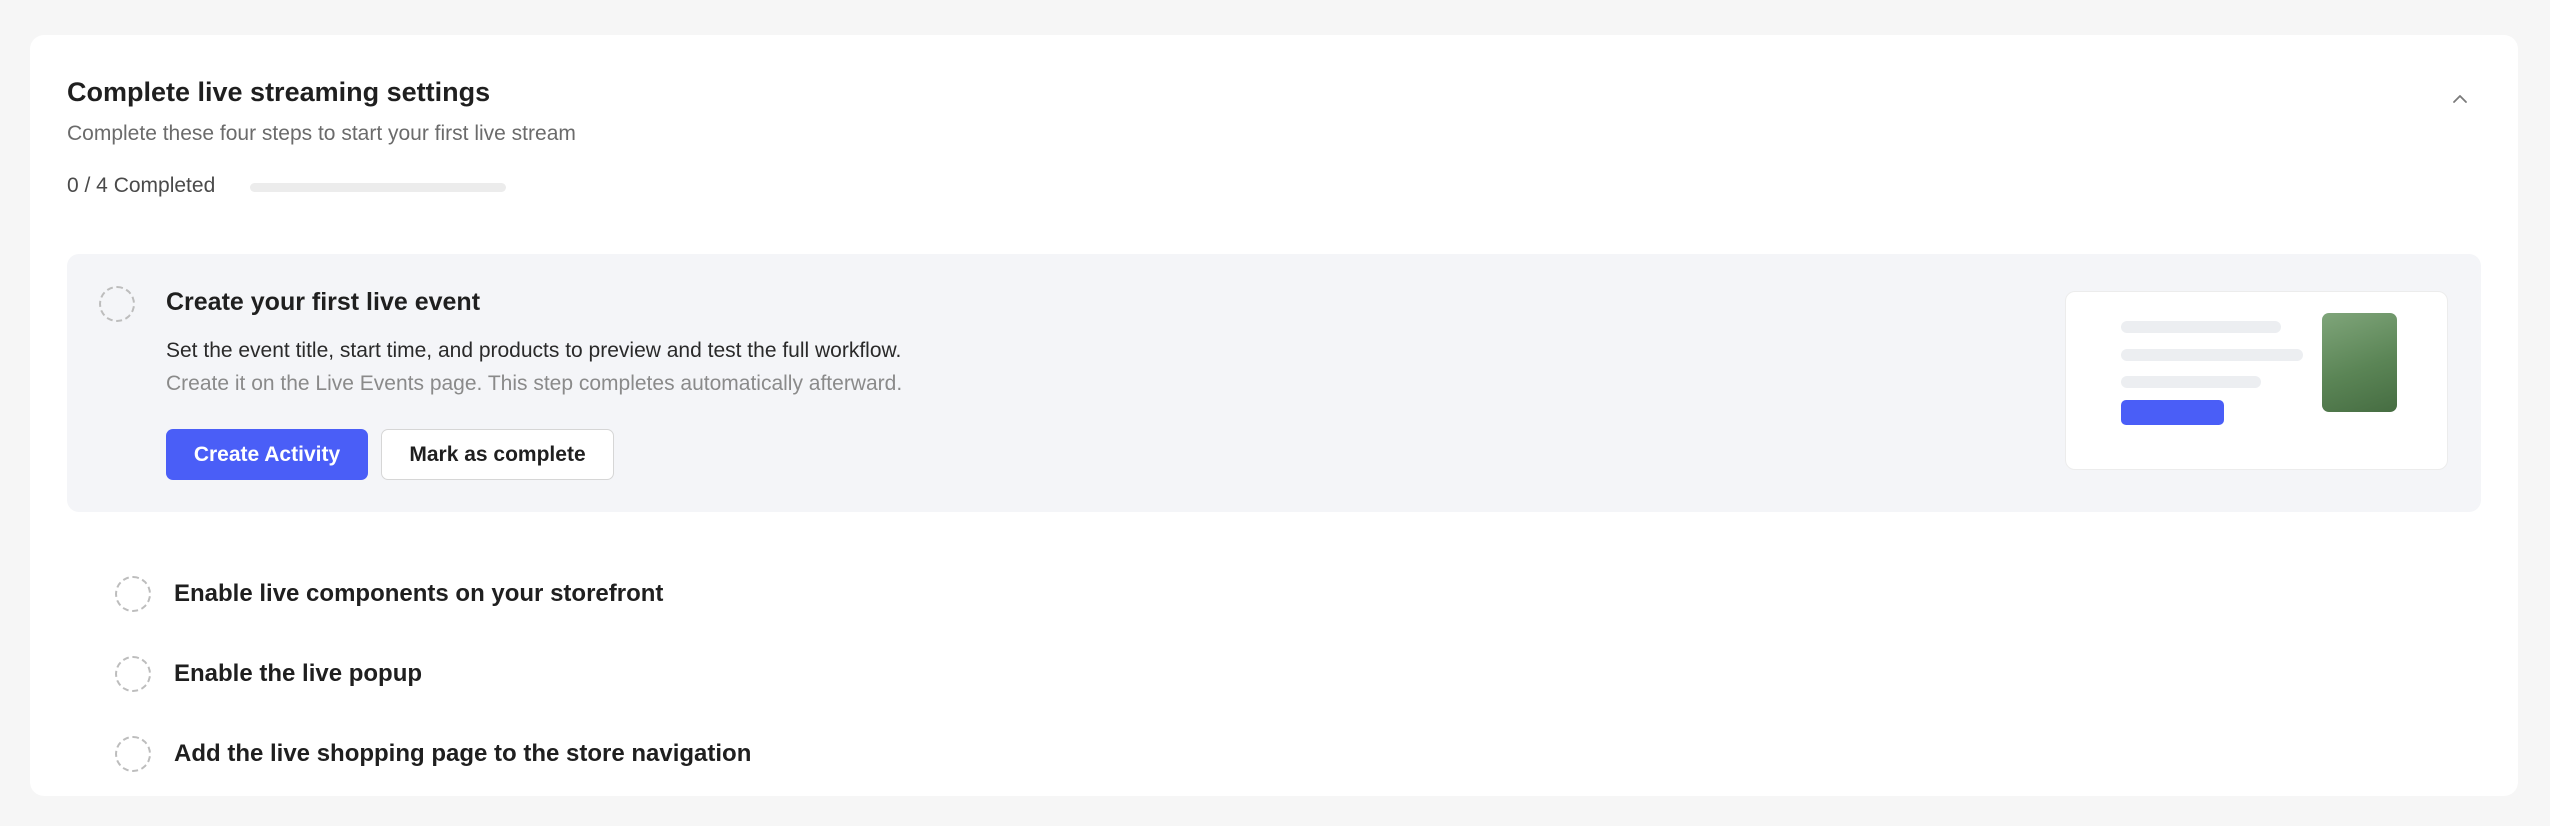 This screenshot has height=826, width=2550. I want to click on create-activity-button: Create Activity, so click(267, 454).